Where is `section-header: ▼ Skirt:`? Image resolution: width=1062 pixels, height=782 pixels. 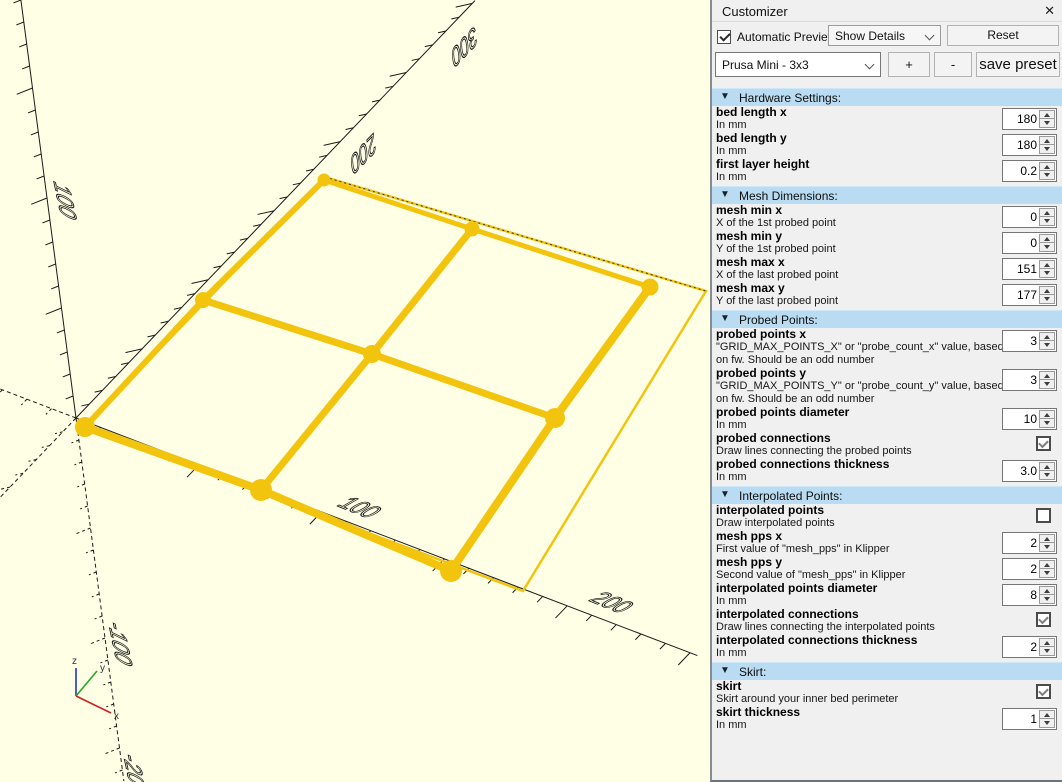
section-header: ▼ Skirt: is located at coordinates (887, 671).